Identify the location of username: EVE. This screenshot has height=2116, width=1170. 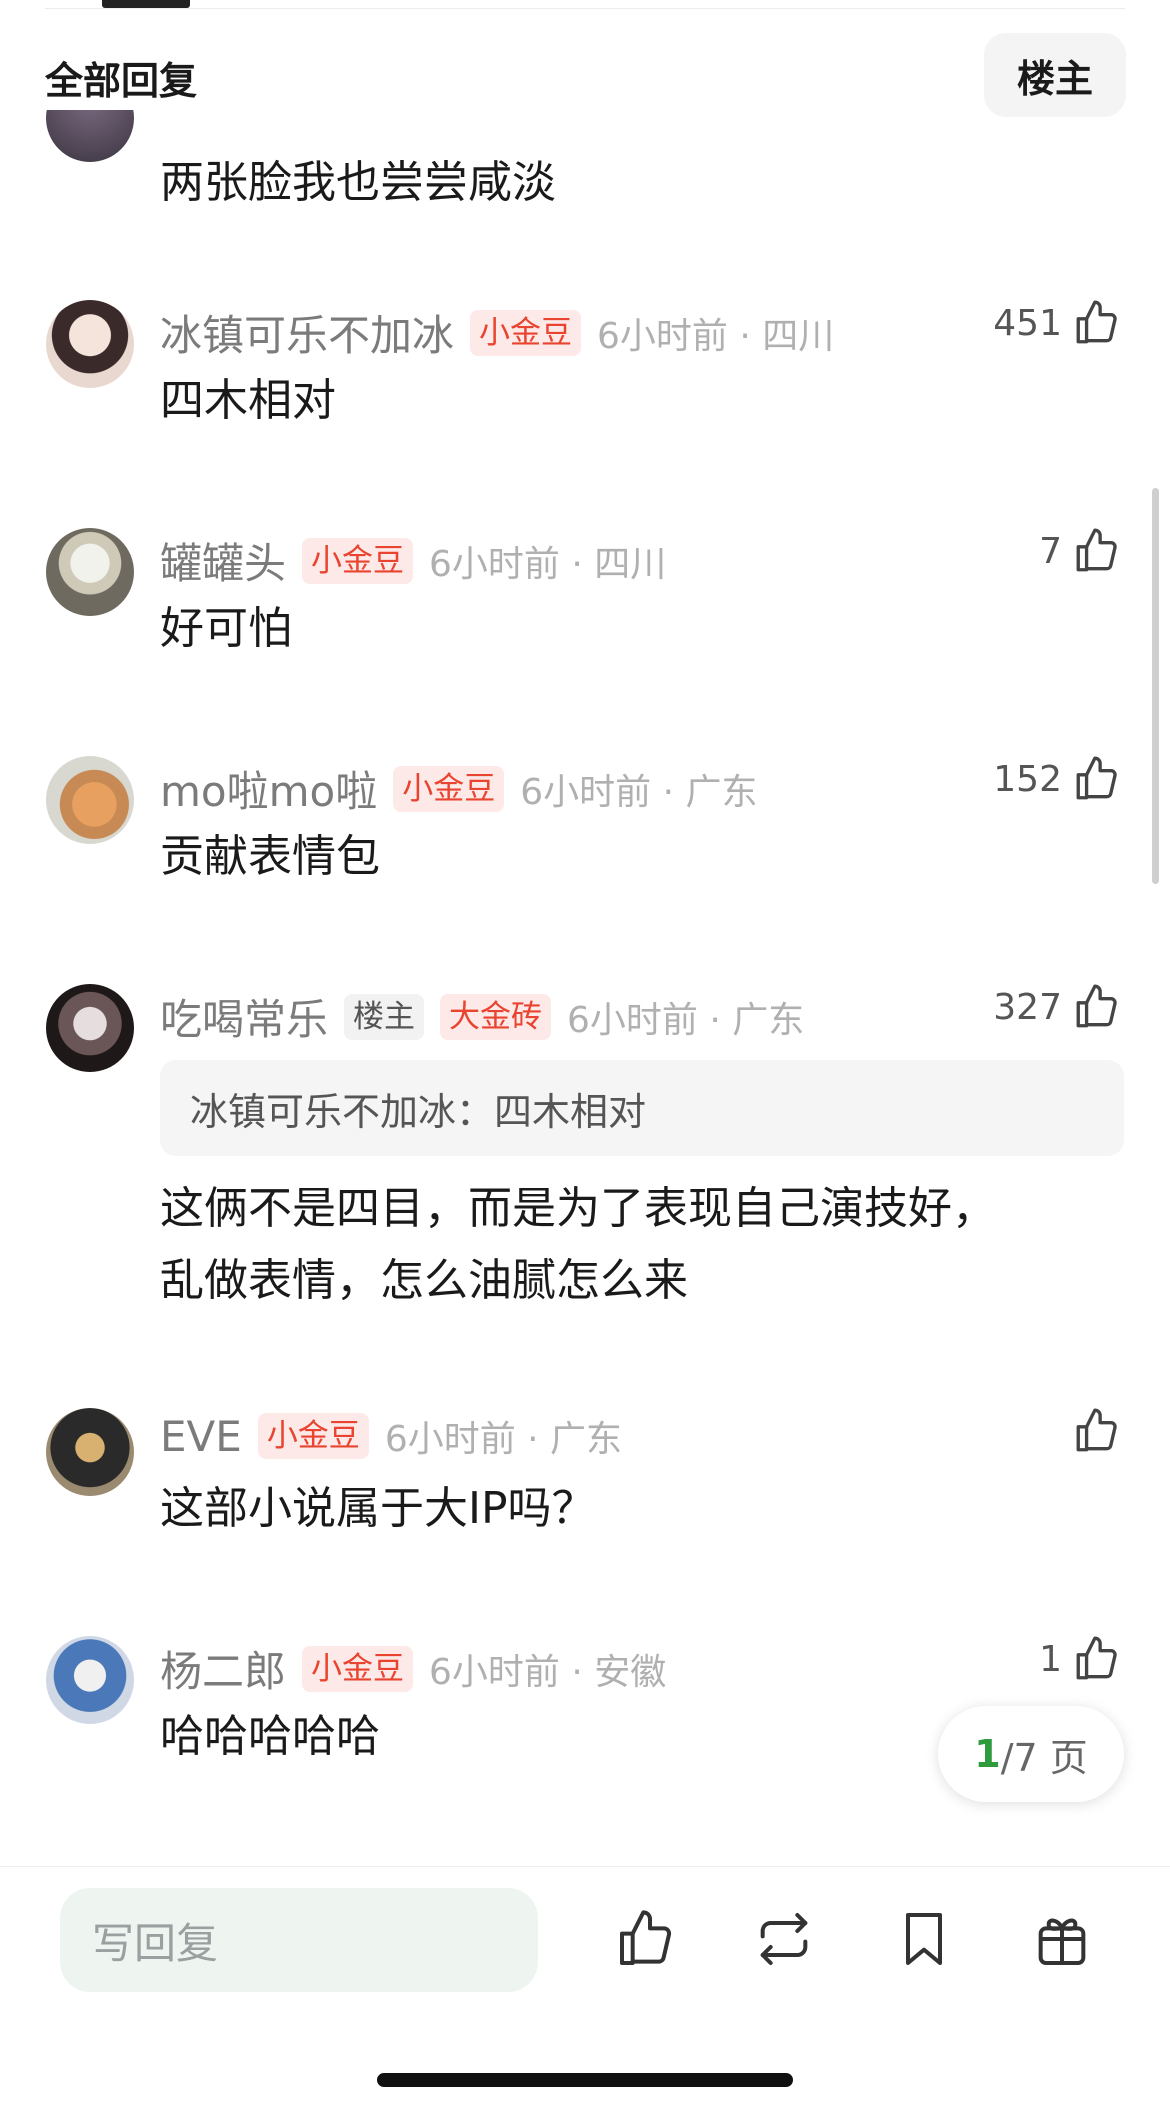
(201, 1436).